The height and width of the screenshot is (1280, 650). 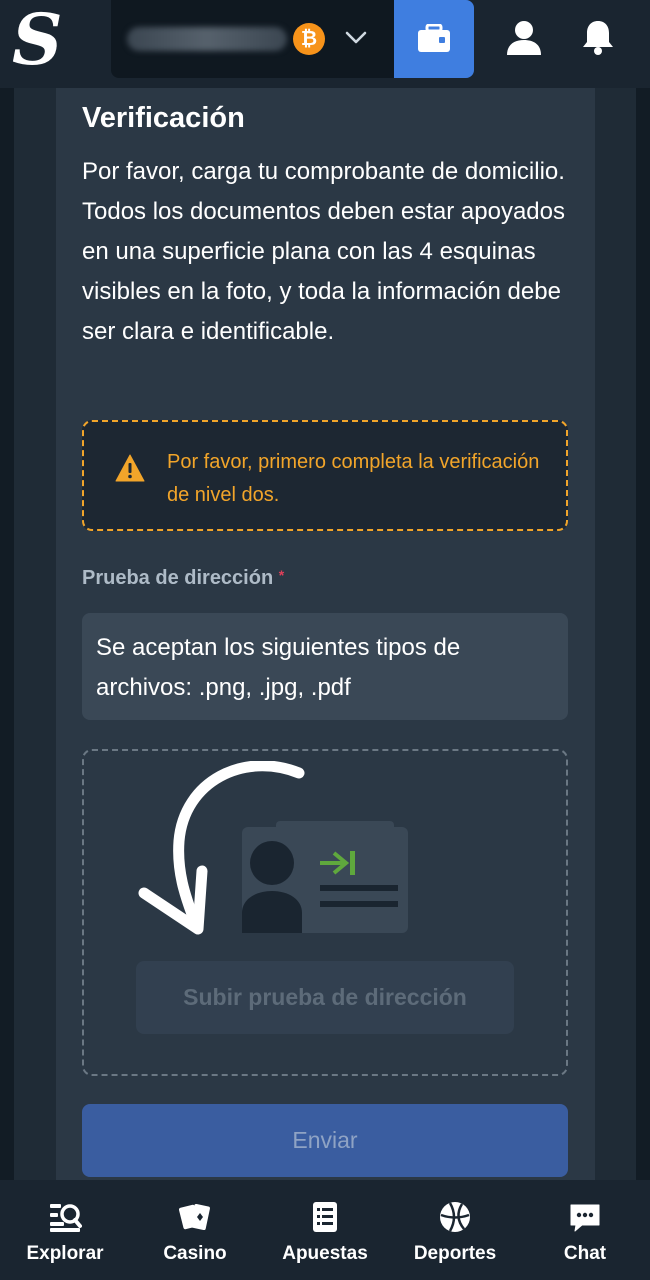 I want to click on nav-item-casino: Casino, so click(x=195, y=1230).